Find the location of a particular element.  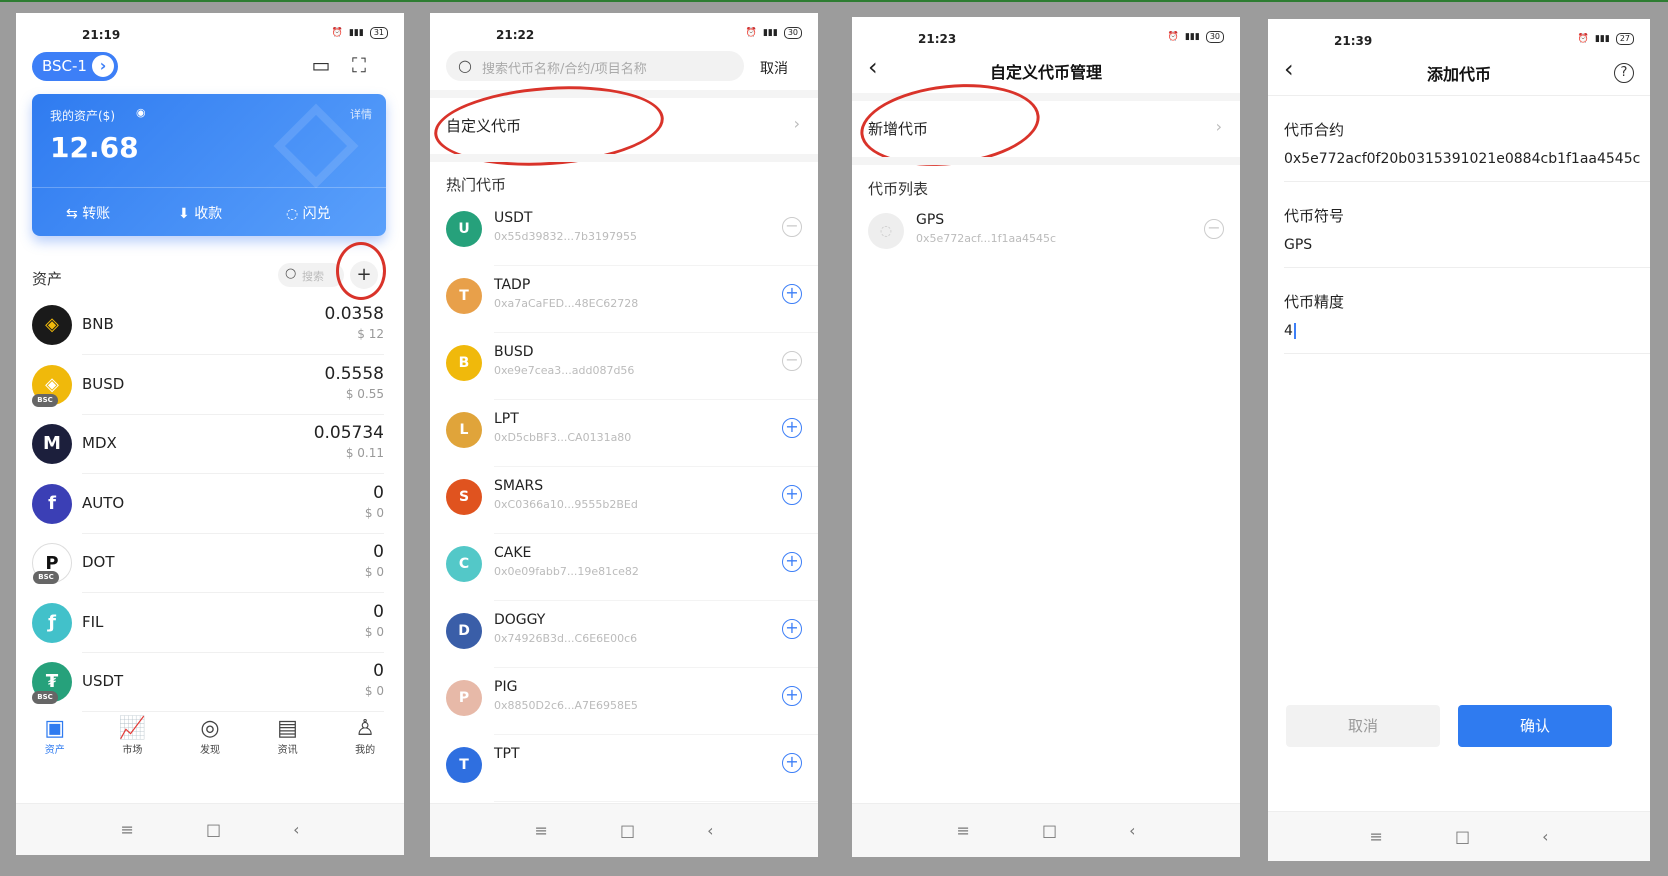

help-icon: ? is located at coordinates (1624, 73).